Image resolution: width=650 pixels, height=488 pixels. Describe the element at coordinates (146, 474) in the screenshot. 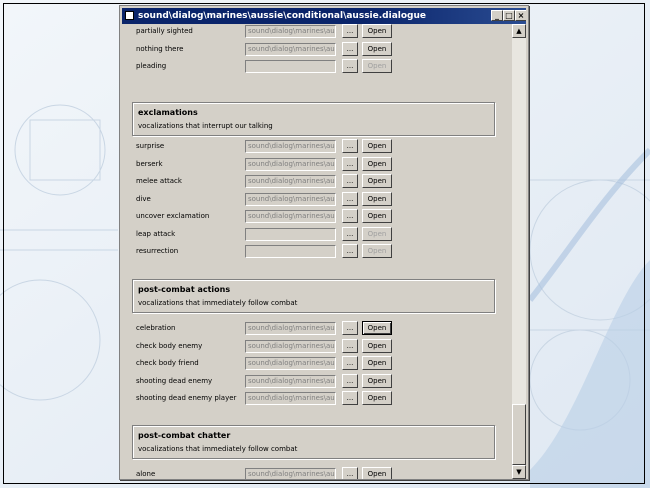

I see `field-label: alone` at that location.